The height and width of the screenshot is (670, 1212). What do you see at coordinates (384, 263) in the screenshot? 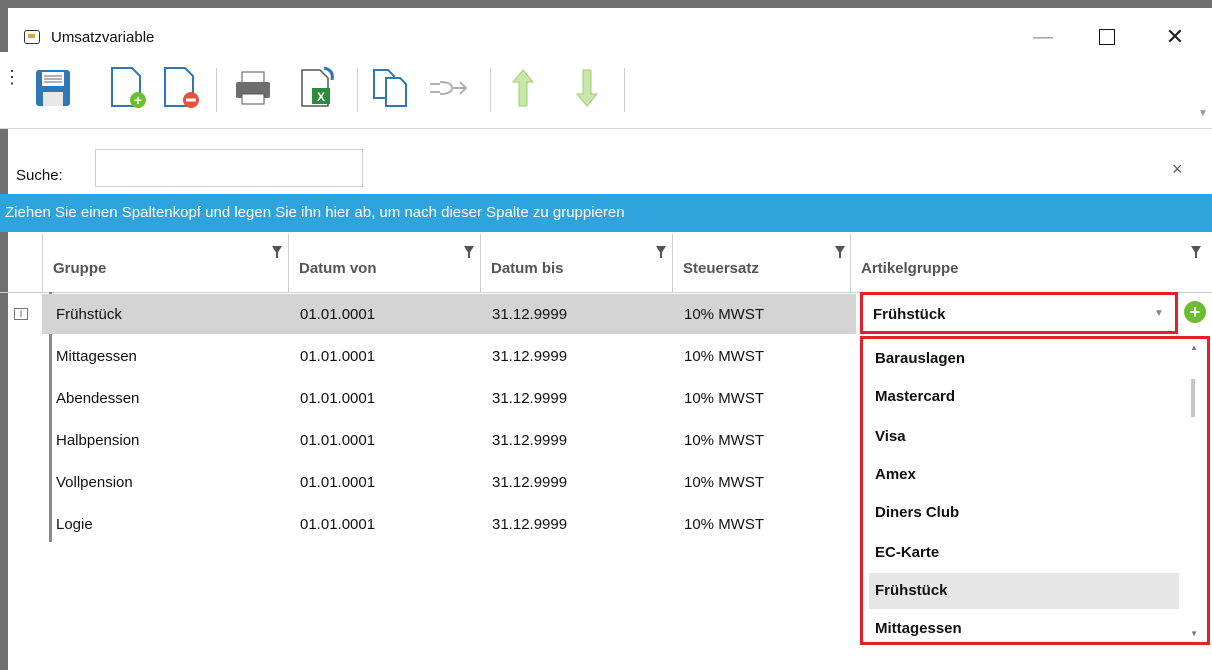
I see `column-header-datum-von: Datum von` at bounding box center [384, 263].